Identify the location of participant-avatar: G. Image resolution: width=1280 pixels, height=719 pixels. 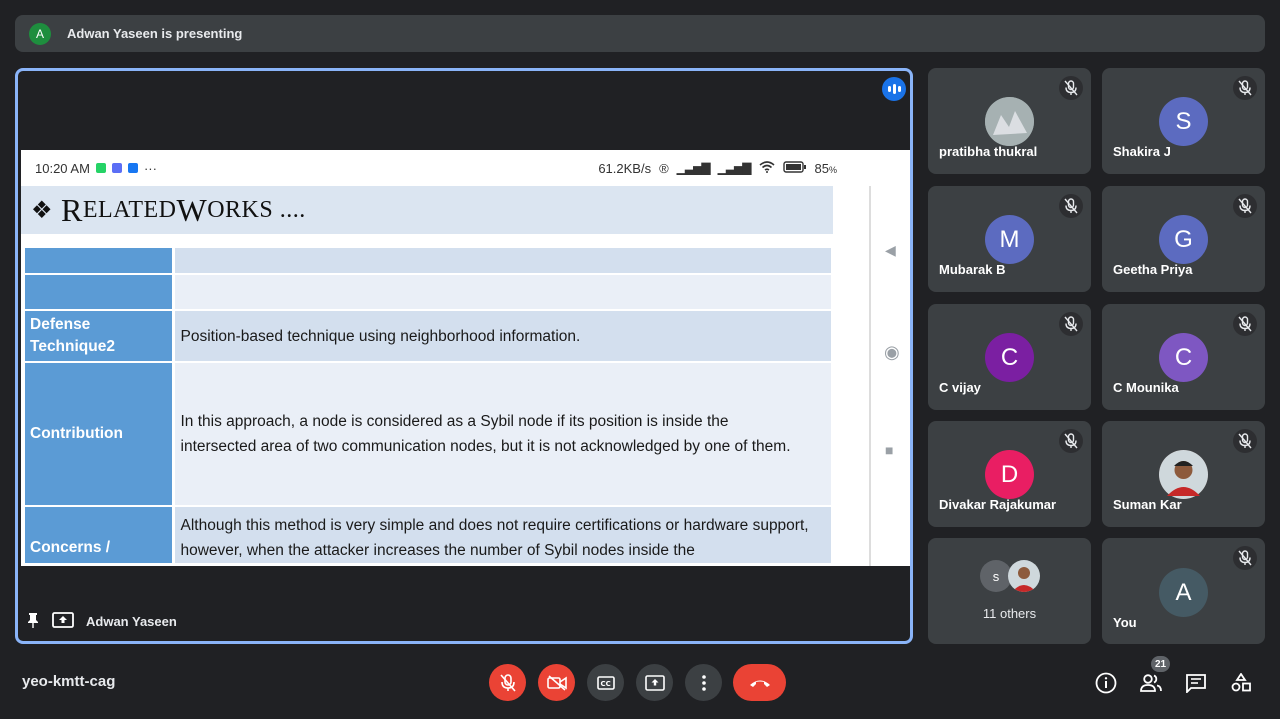
(1183, 239).